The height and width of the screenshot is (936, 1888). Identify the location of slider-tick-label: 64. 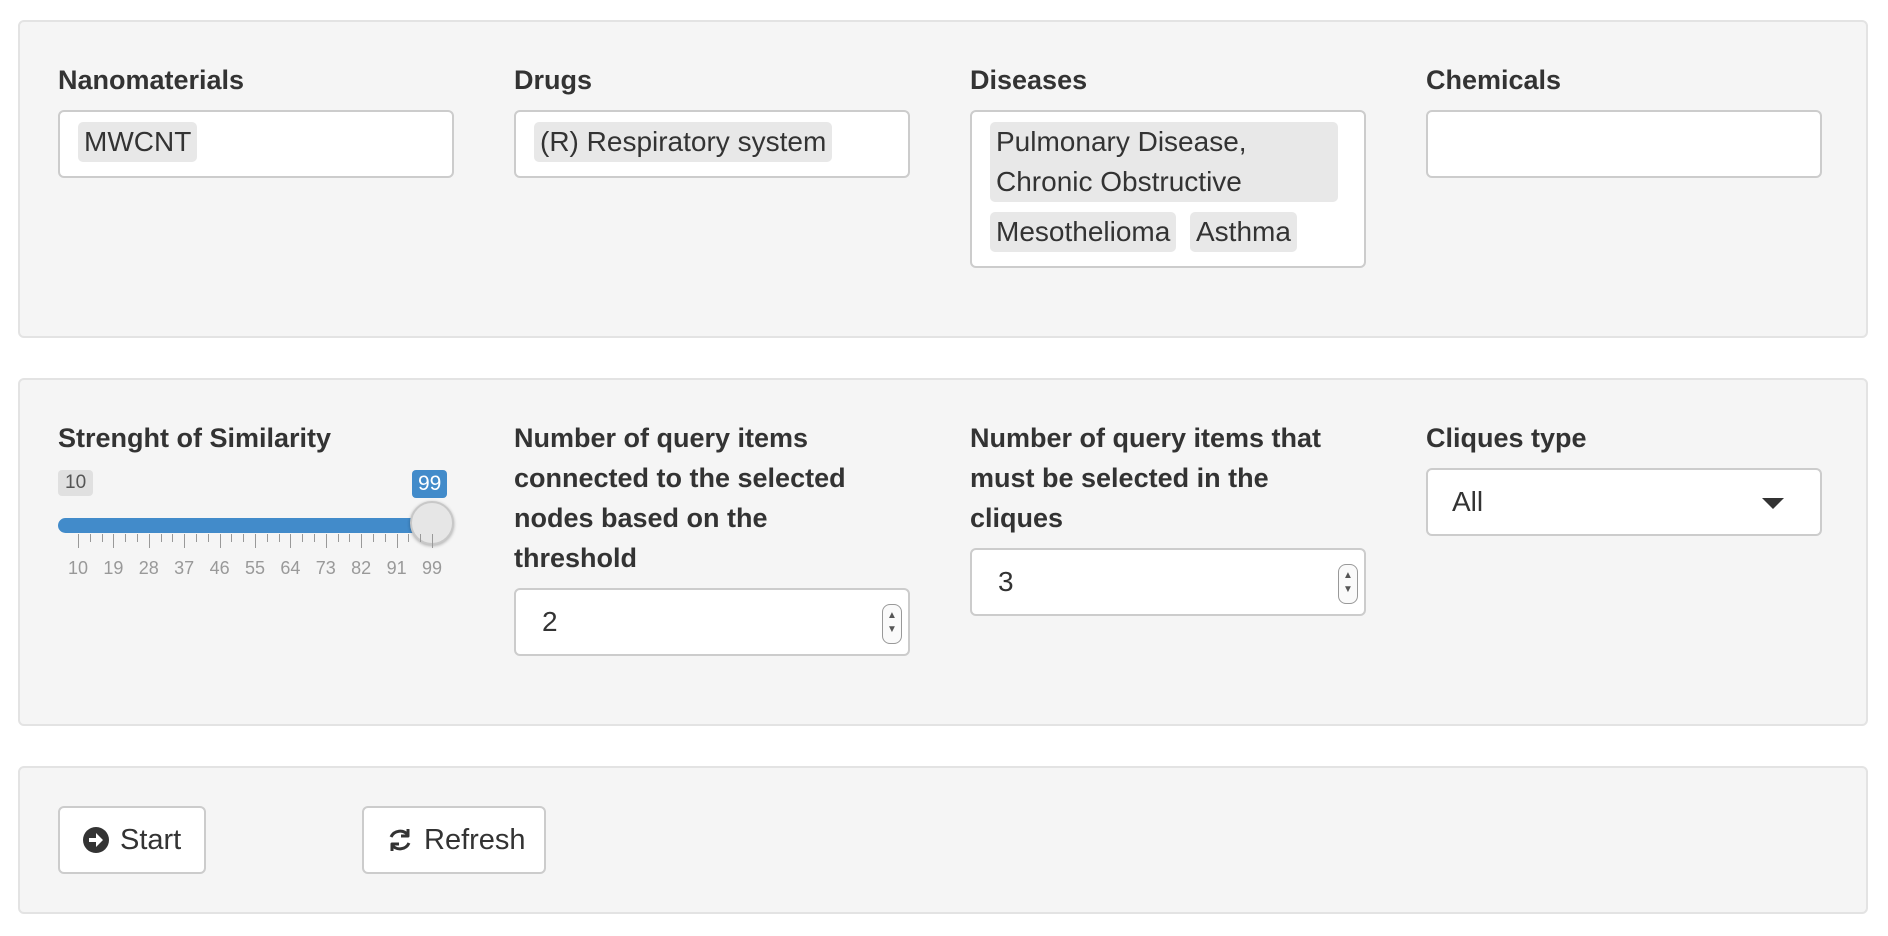
(290, 568).